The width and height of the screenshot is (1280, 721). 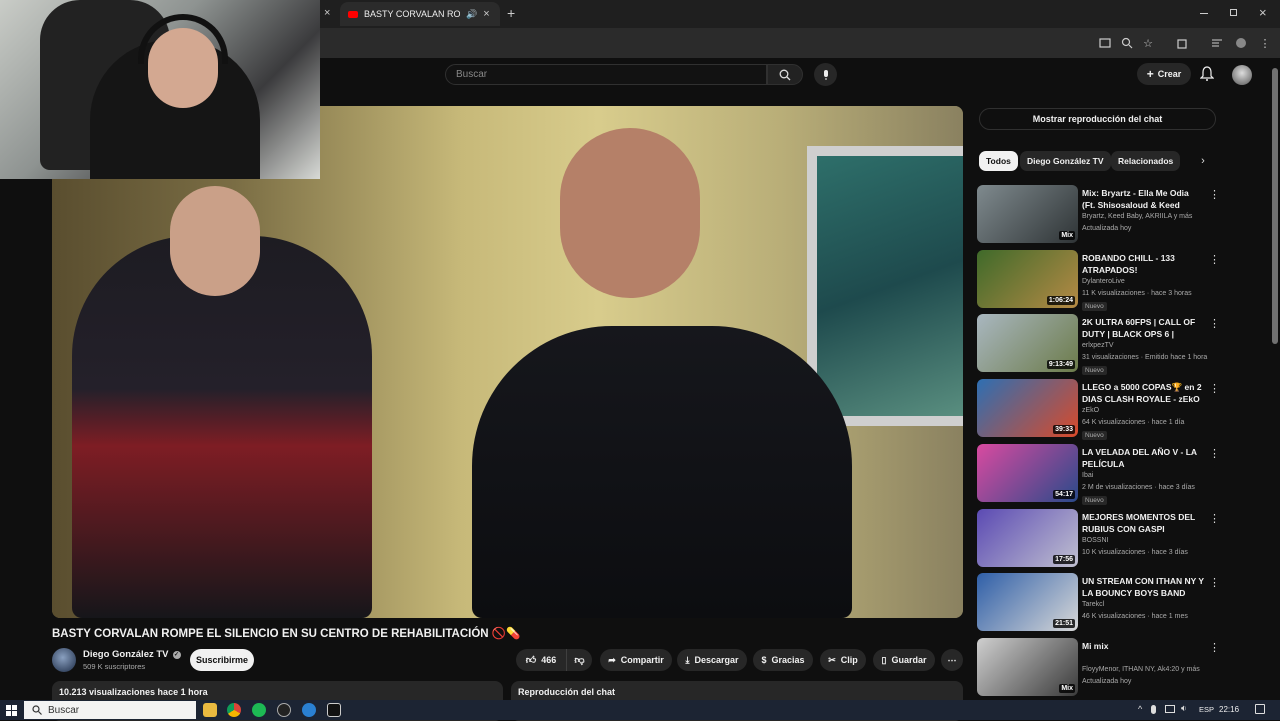 I want to click on voice-search-button, so click(x=825, y=74).